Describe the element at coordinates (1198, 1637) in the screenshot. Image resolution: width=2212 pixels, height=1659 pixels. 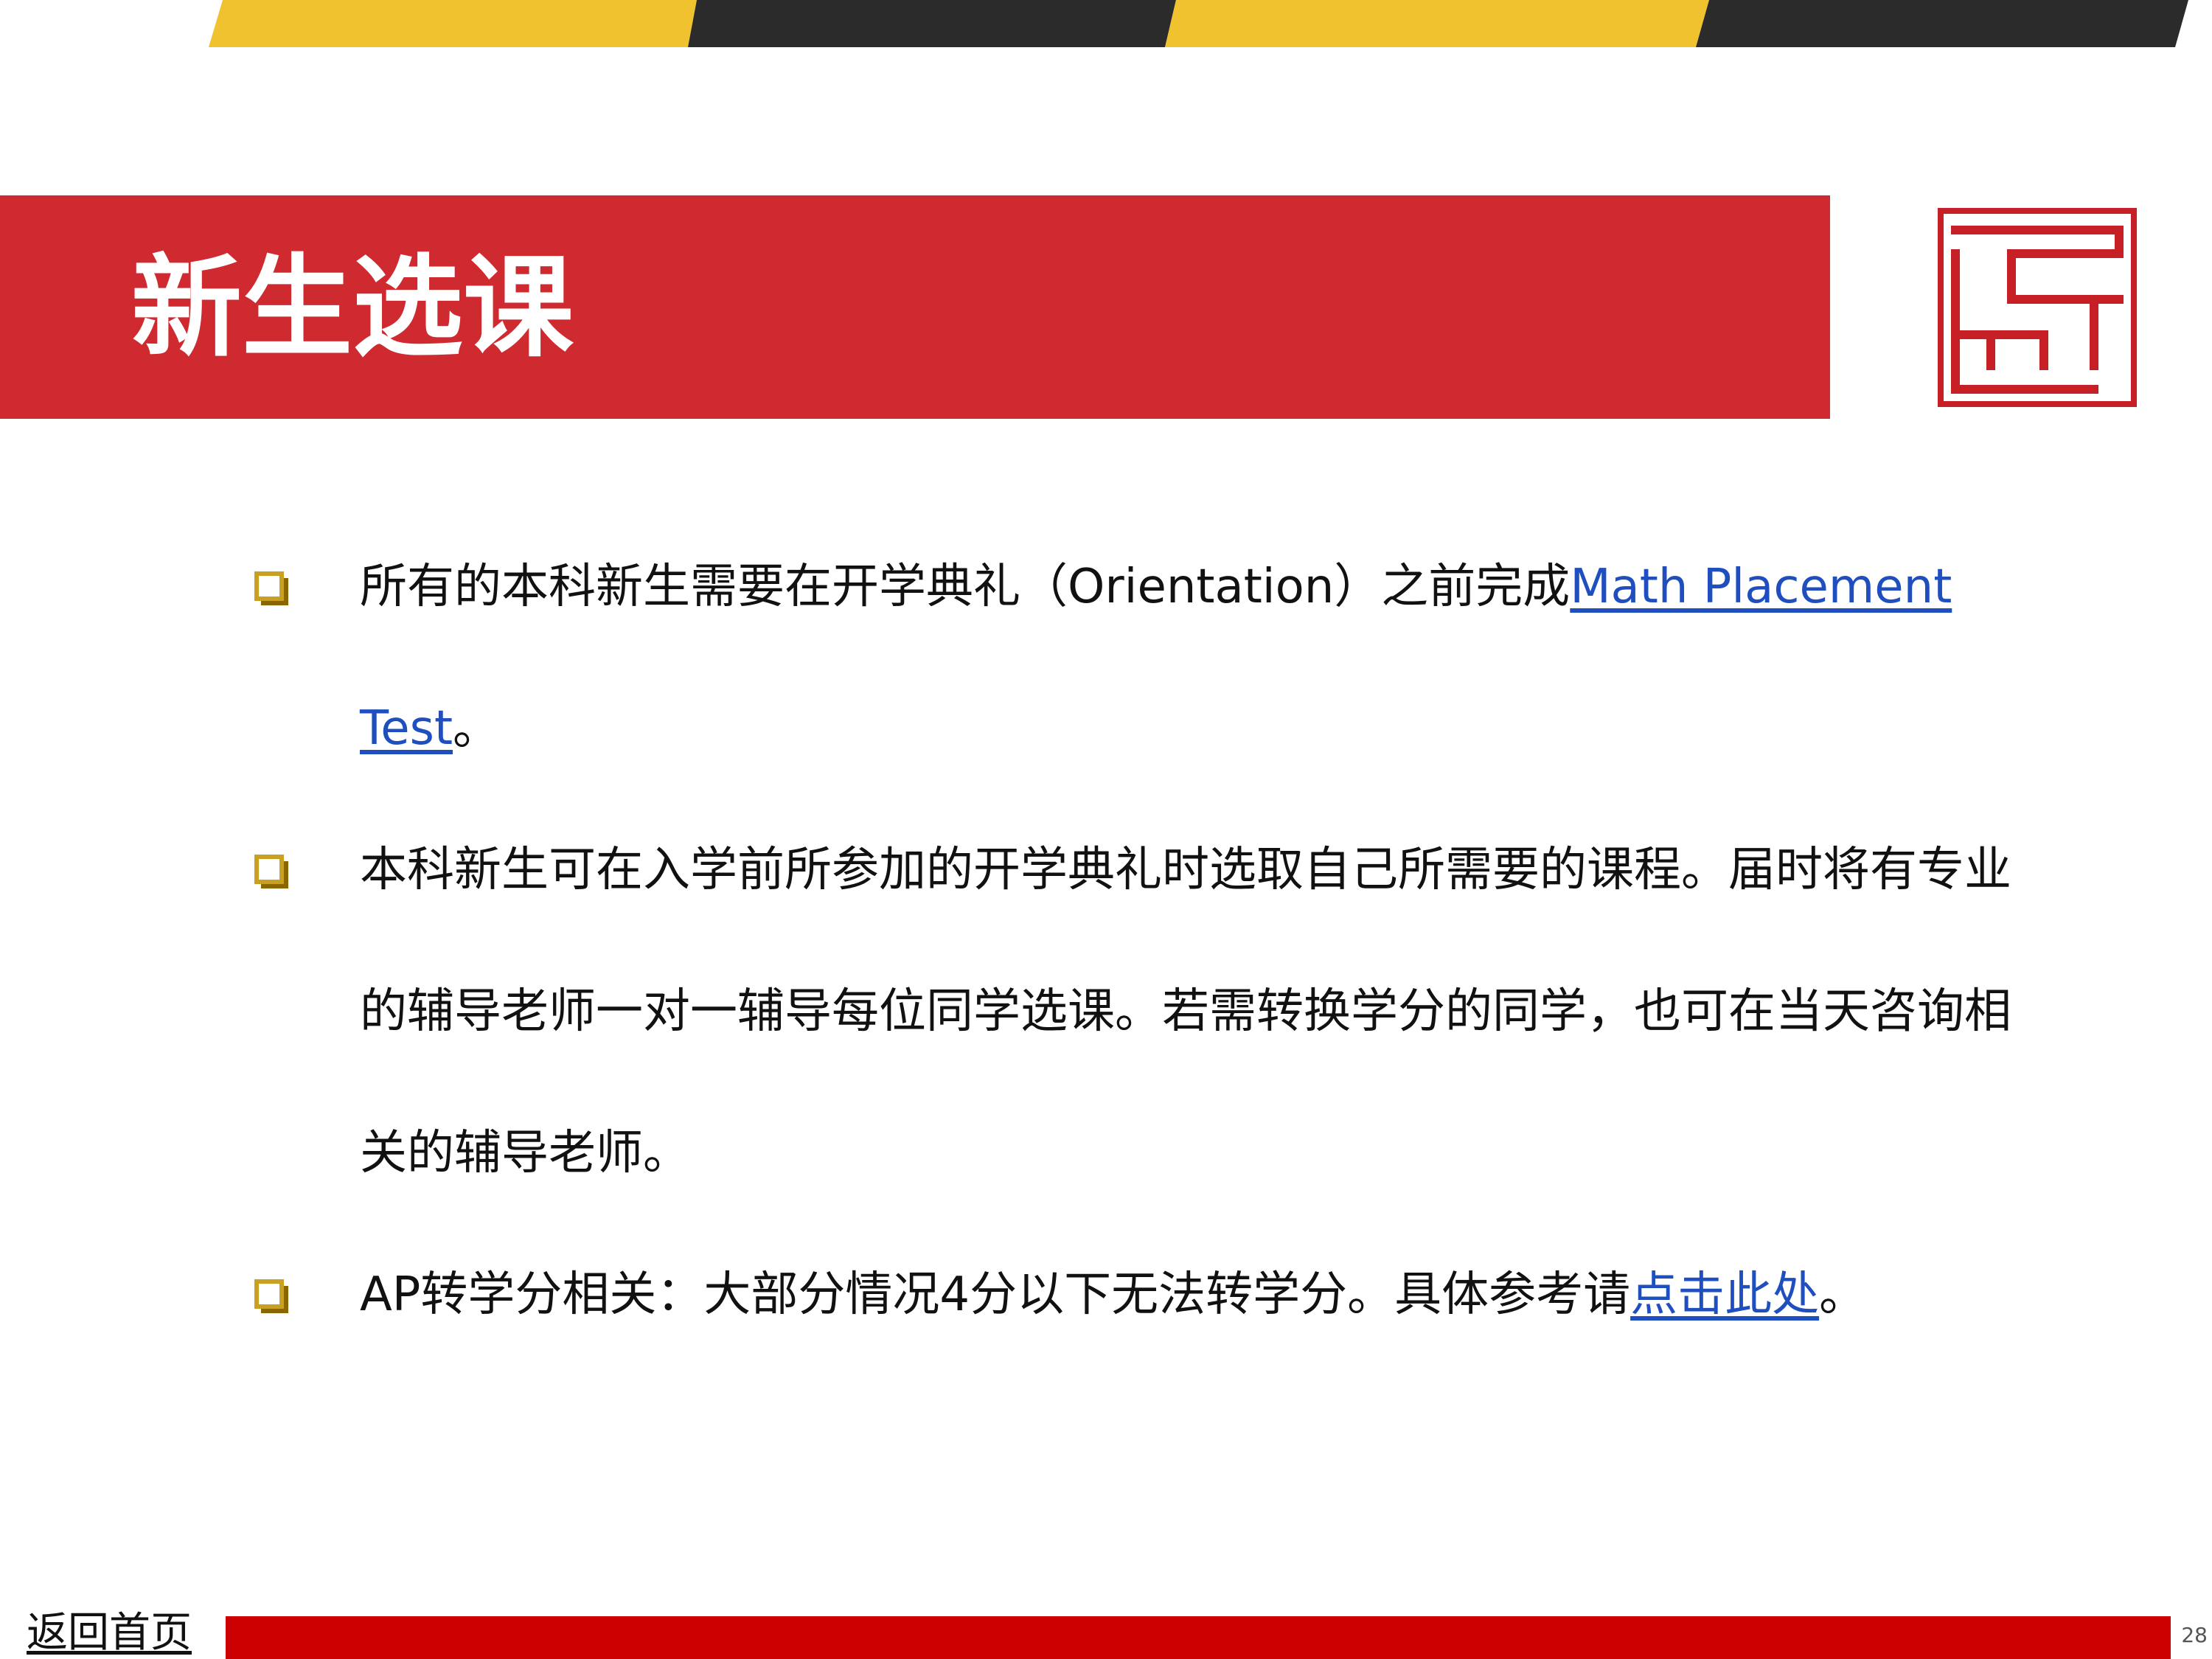
I see `footer-bar` at that location.